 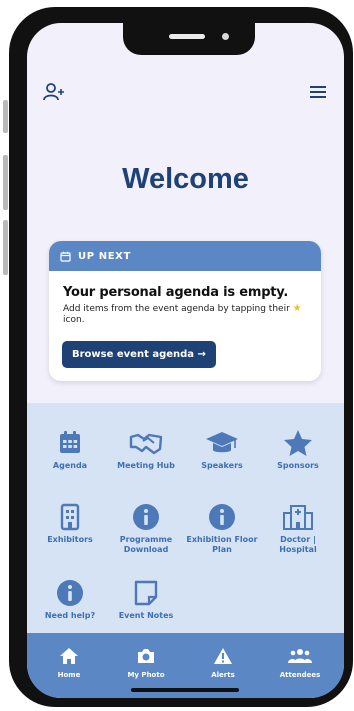 I want to click on add-user-icon, so click(x=54, y=92).